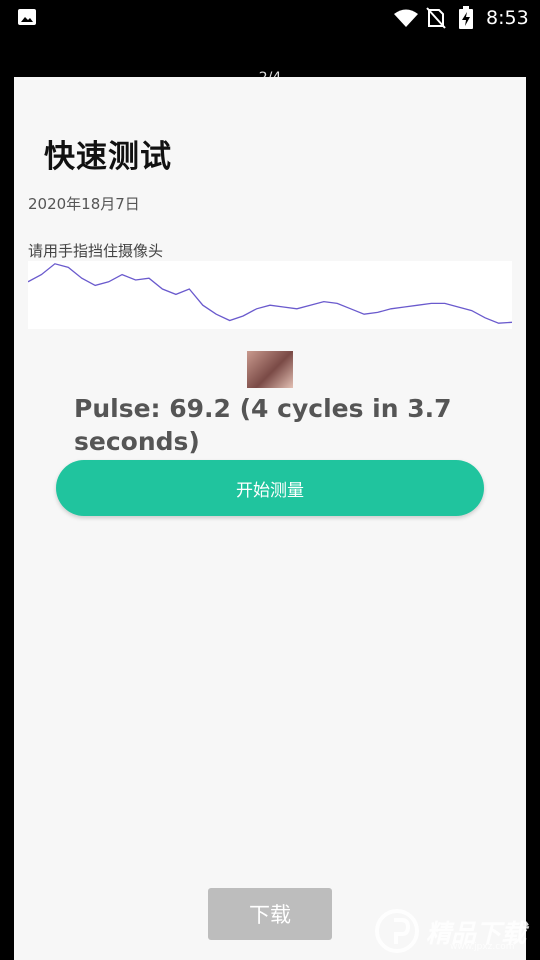 The image size is (540, 960). I want to click on start-measure-button: 开始测量, so click(270, 488).